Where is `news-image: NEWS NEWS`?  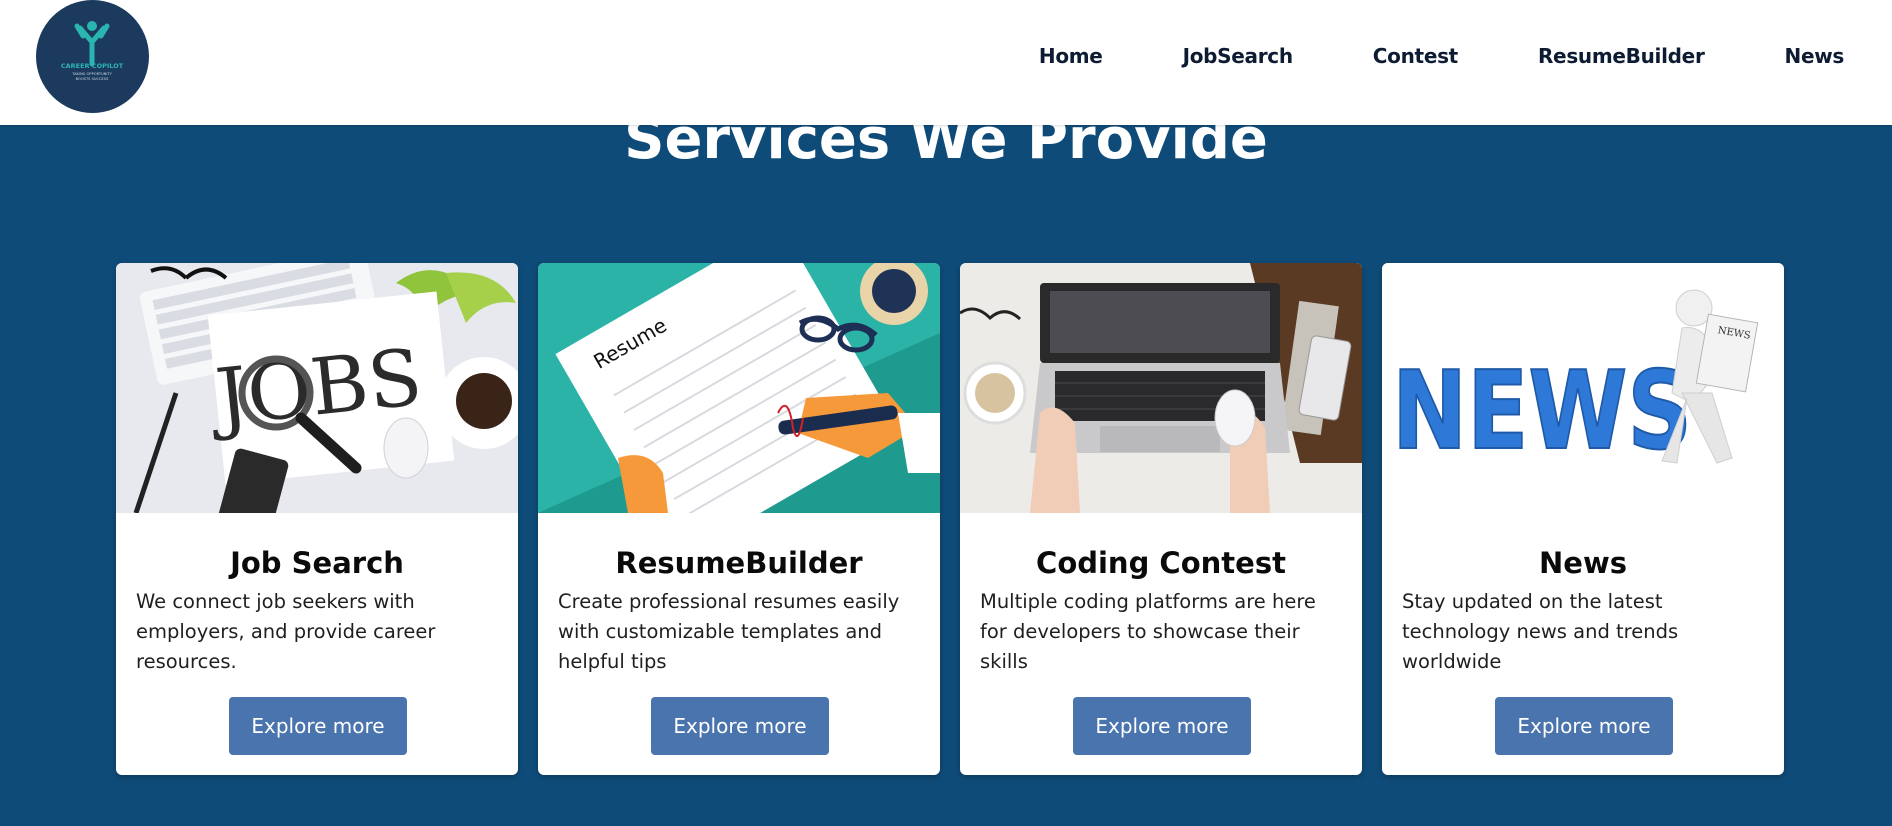
news-image: NEWS NEWS is located at coordinates (1583, 388).